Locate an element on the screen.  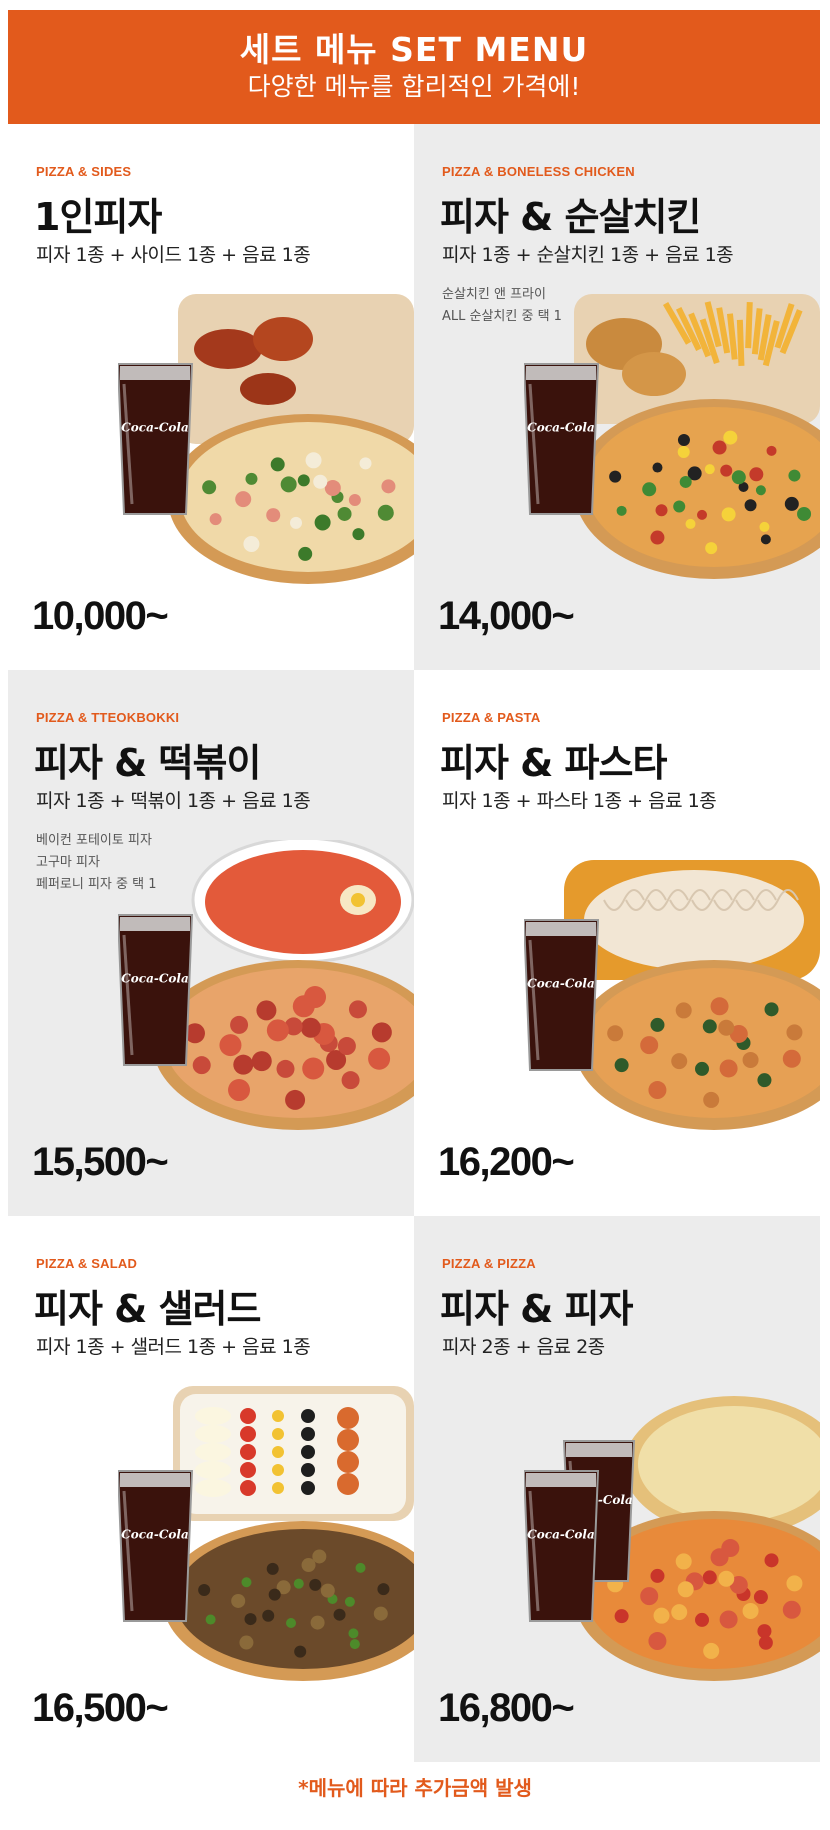
card-price: 14,000~ is located at coordinates (506, 616).